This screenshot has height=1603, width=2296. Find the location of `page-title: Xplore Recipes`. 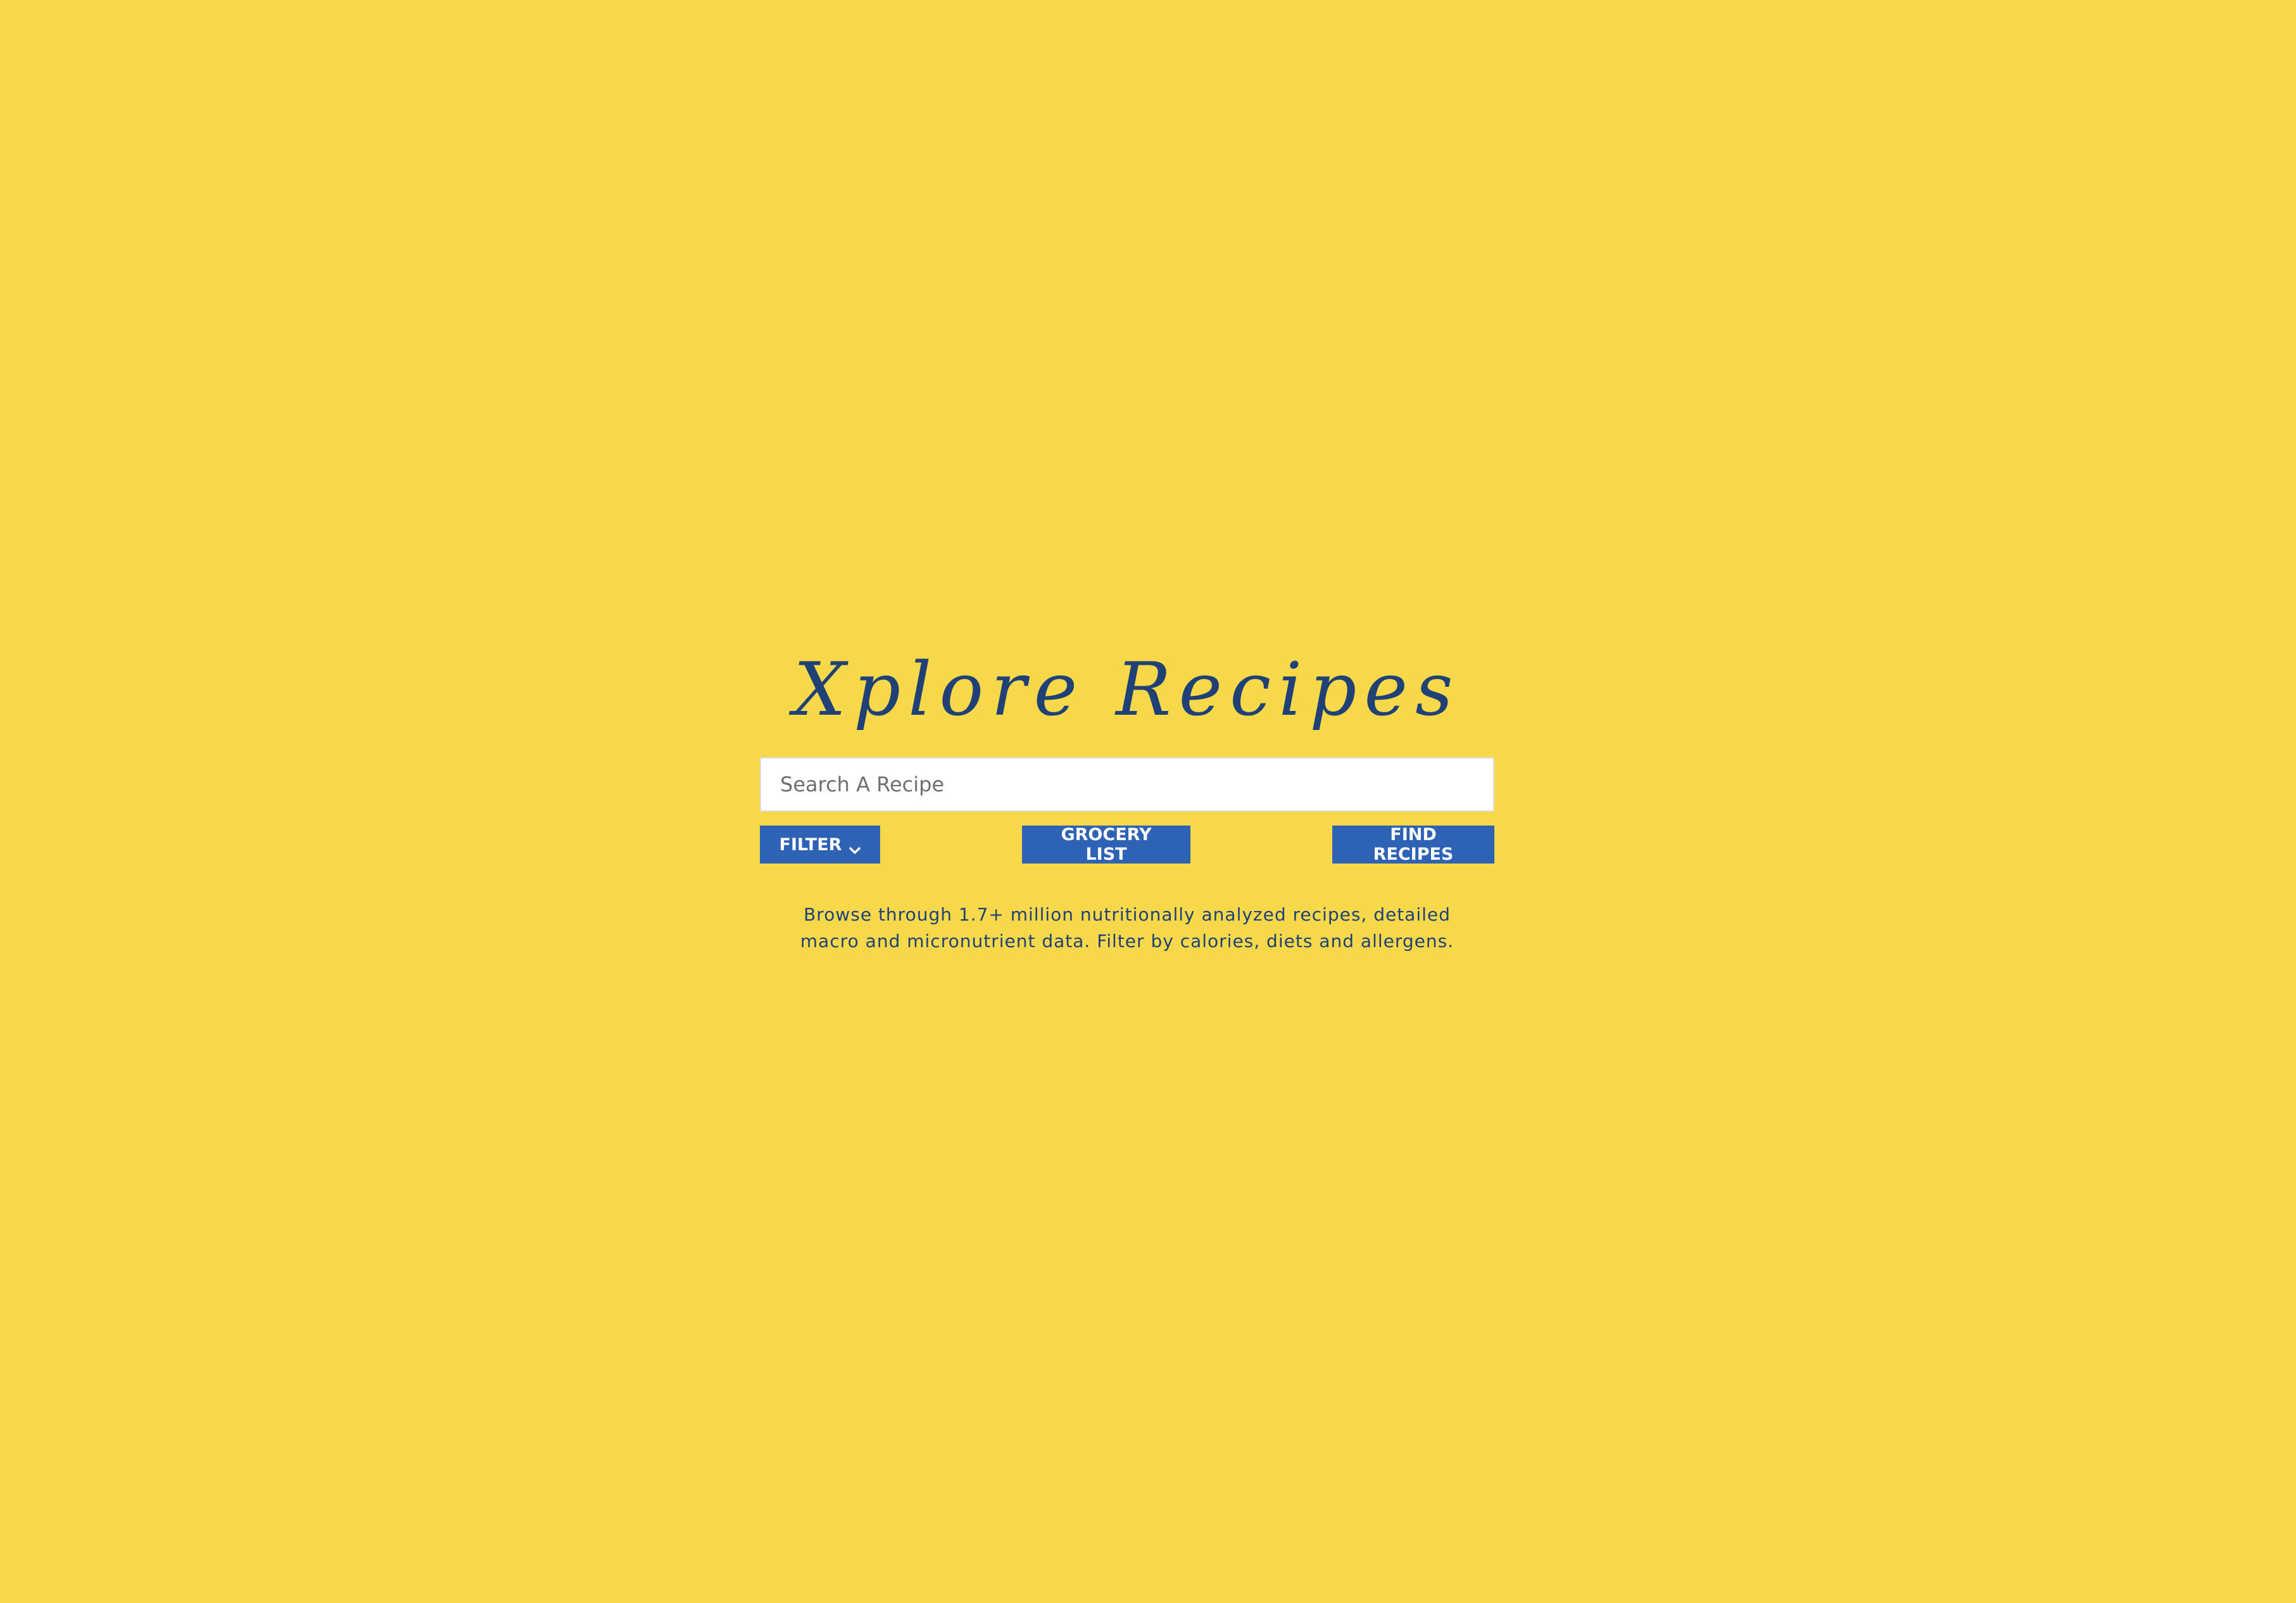

page-title: Xplore Recipes is located at coordinates (1127, 690).